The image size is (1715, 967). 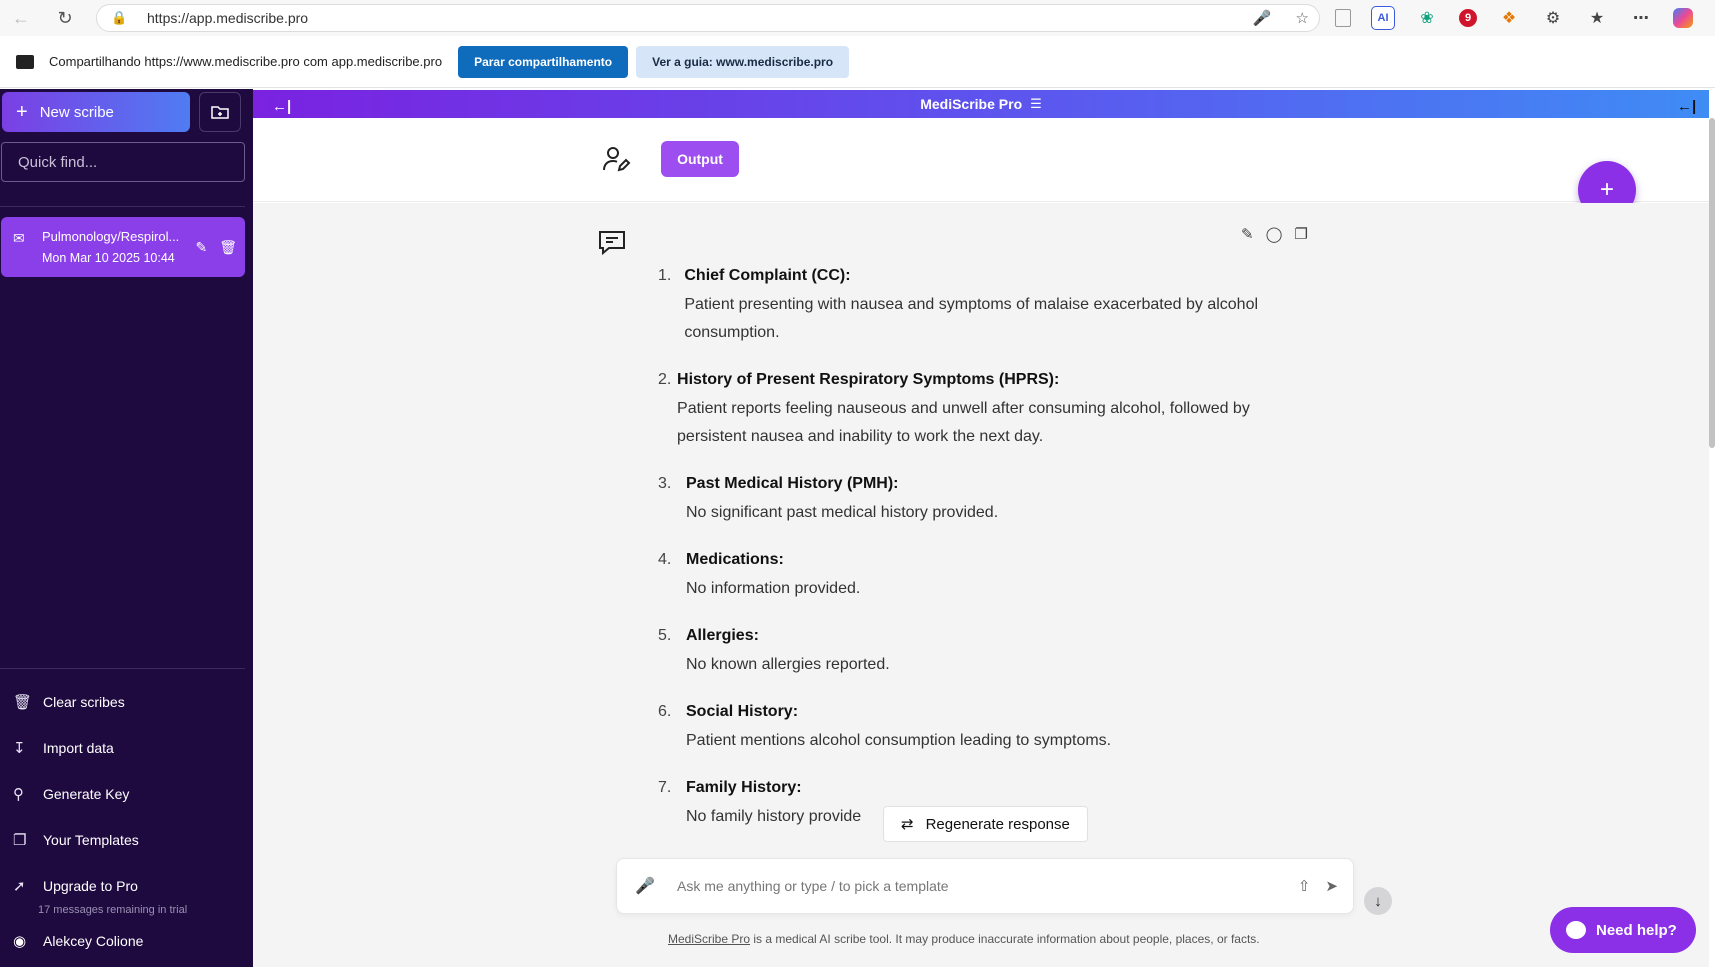 What do you see at coordinates (700, 159) in the screenshot?
I see `output-tab: Output` at bounding box center [700, 159].